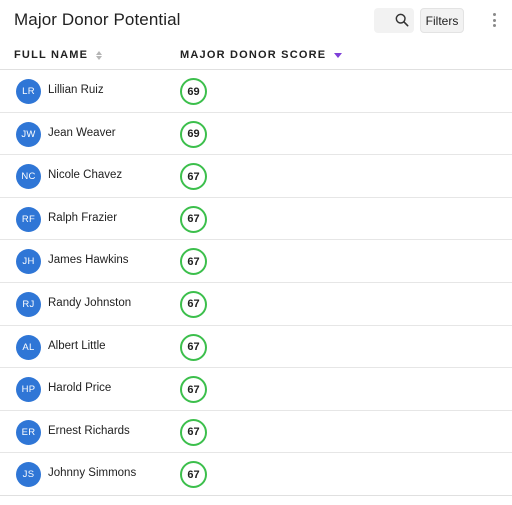 The height and width of the screenshot is (505, 512). What do you see at coordinates (394, 20) in the screenshot?
I see `search-button` at bounding box center [394, 20].